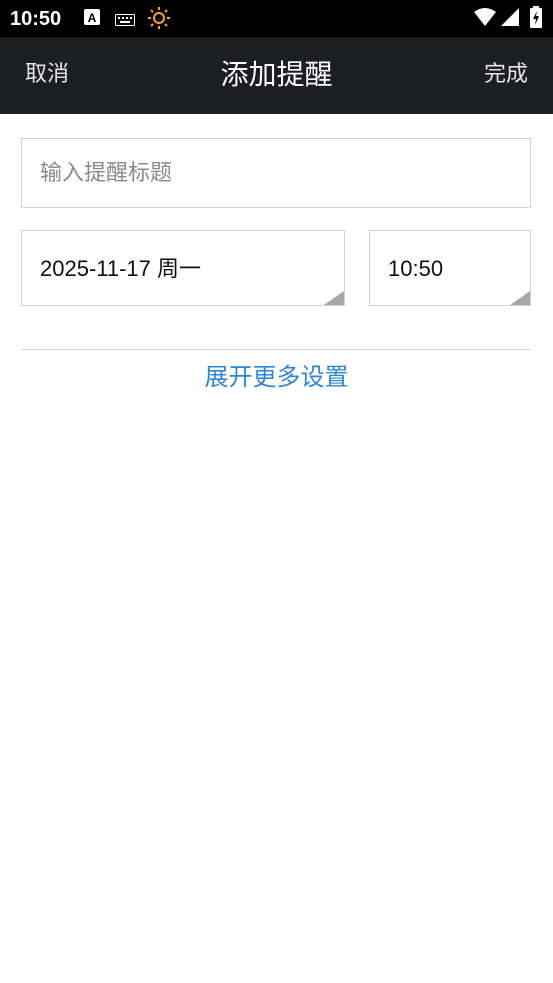  Describe the element at coordinates (159, 20) in the screenshot. I see `brightness-icon` at that location.